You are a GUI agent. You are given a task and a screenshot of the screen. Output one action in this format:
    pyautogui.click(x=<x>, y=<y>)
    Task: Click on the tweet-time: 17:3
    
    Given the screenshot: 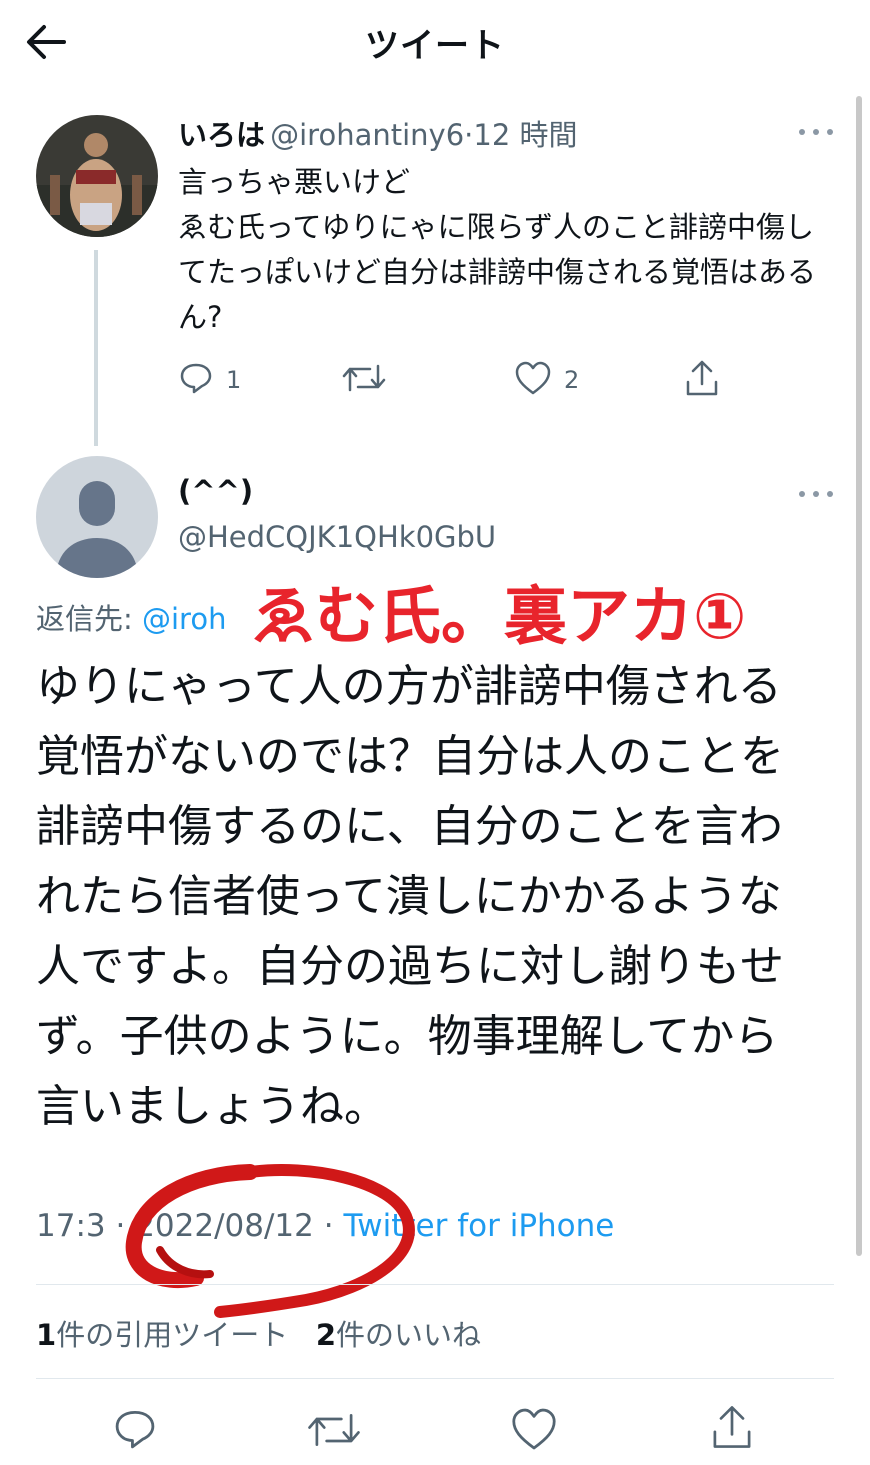 What is the action you would take?
    pyautogui.click(x=71, y=1226)
    